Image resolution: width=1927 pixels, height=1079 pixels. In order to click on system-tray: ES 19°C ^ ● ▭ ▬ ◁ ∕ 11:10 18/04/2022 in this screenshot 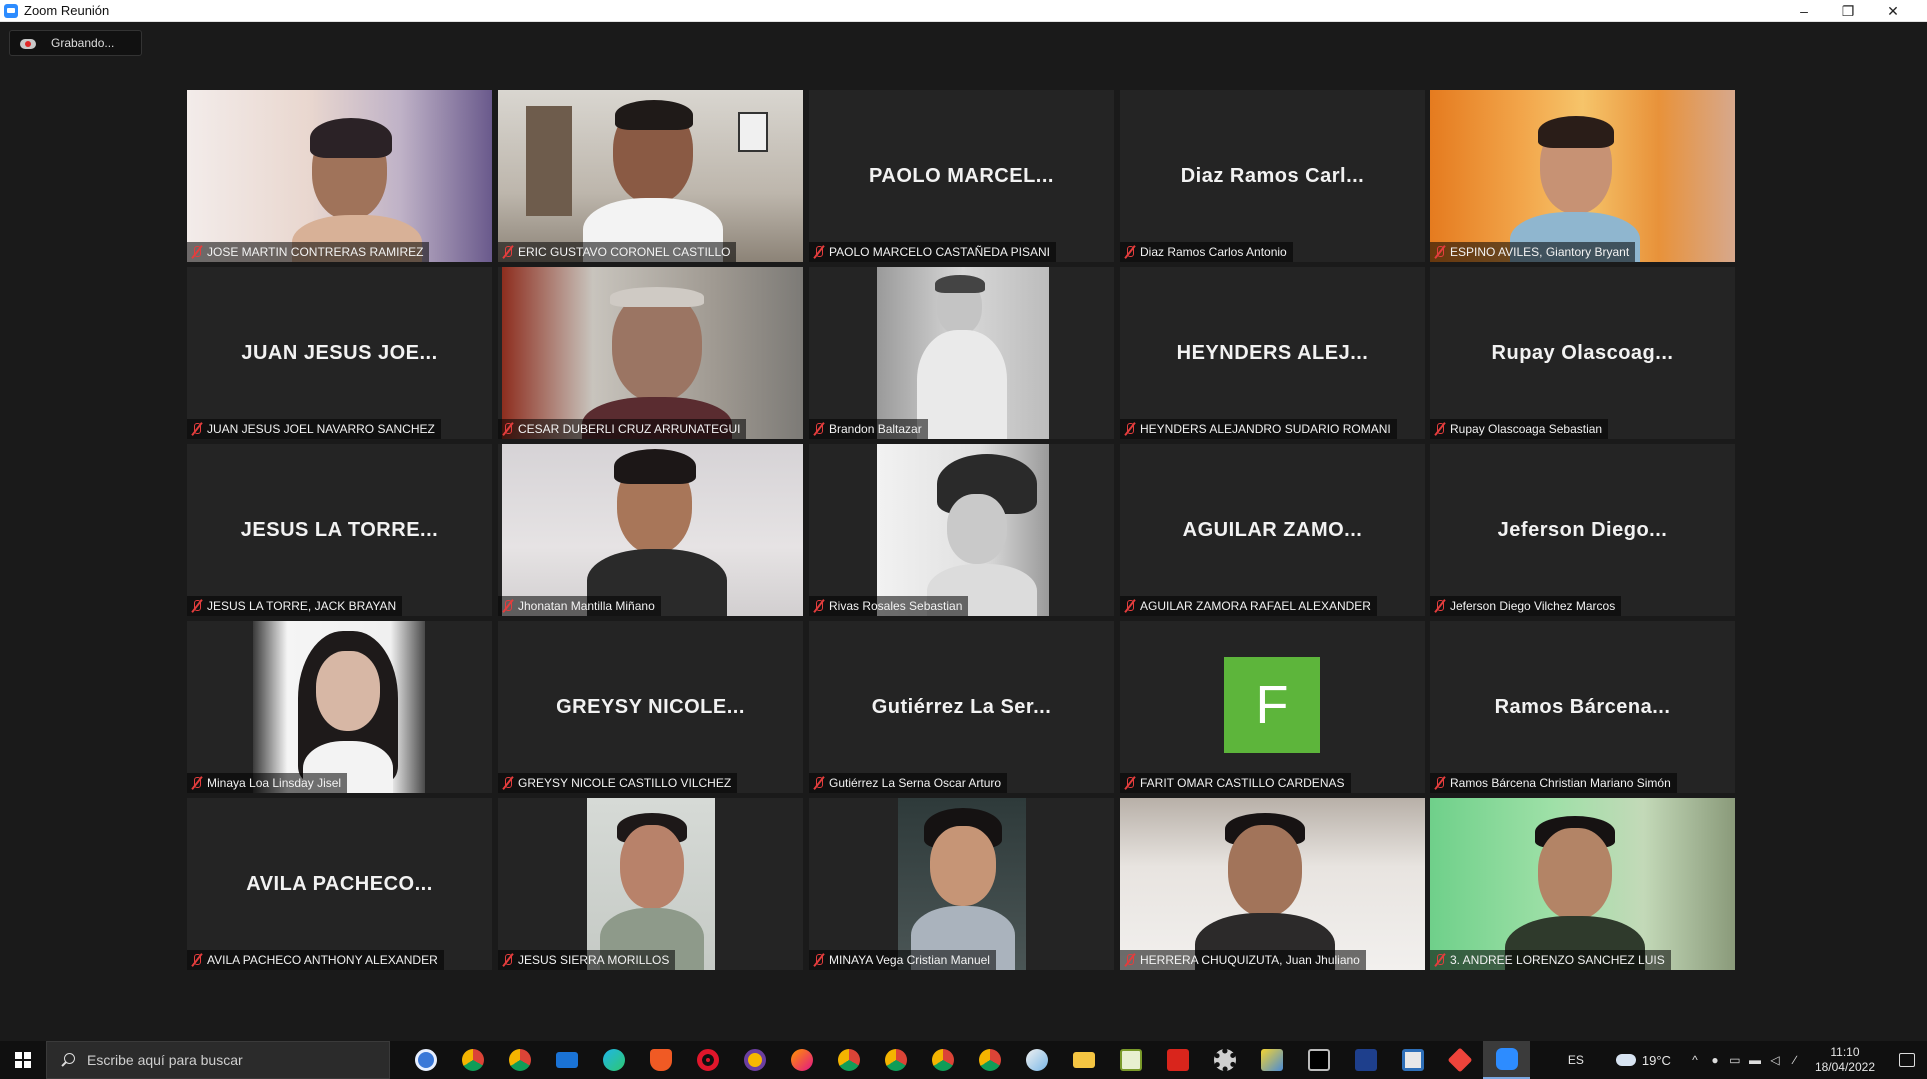, I will do `click(1747, 1060)`.